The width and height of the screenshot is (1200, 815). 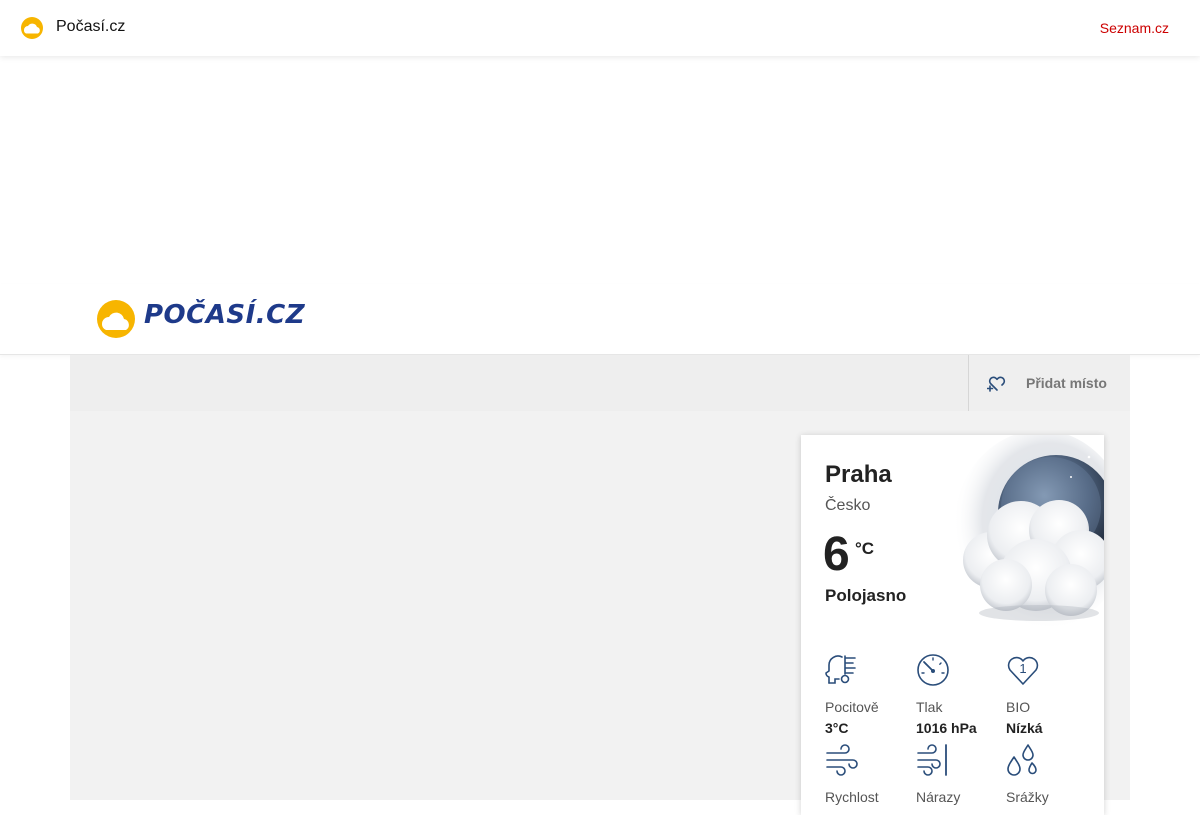 I want to click on metric-label: Pocitově, so click(x=852, y=707).